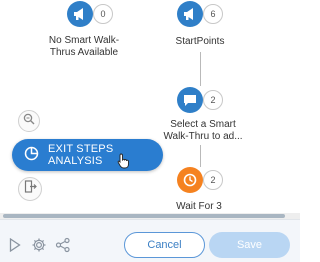 This screenshot has width=320, height=262. Describe the element at coordinates (199, 206) in the screenshot. I see `step-label: Wait For 3` at that location.